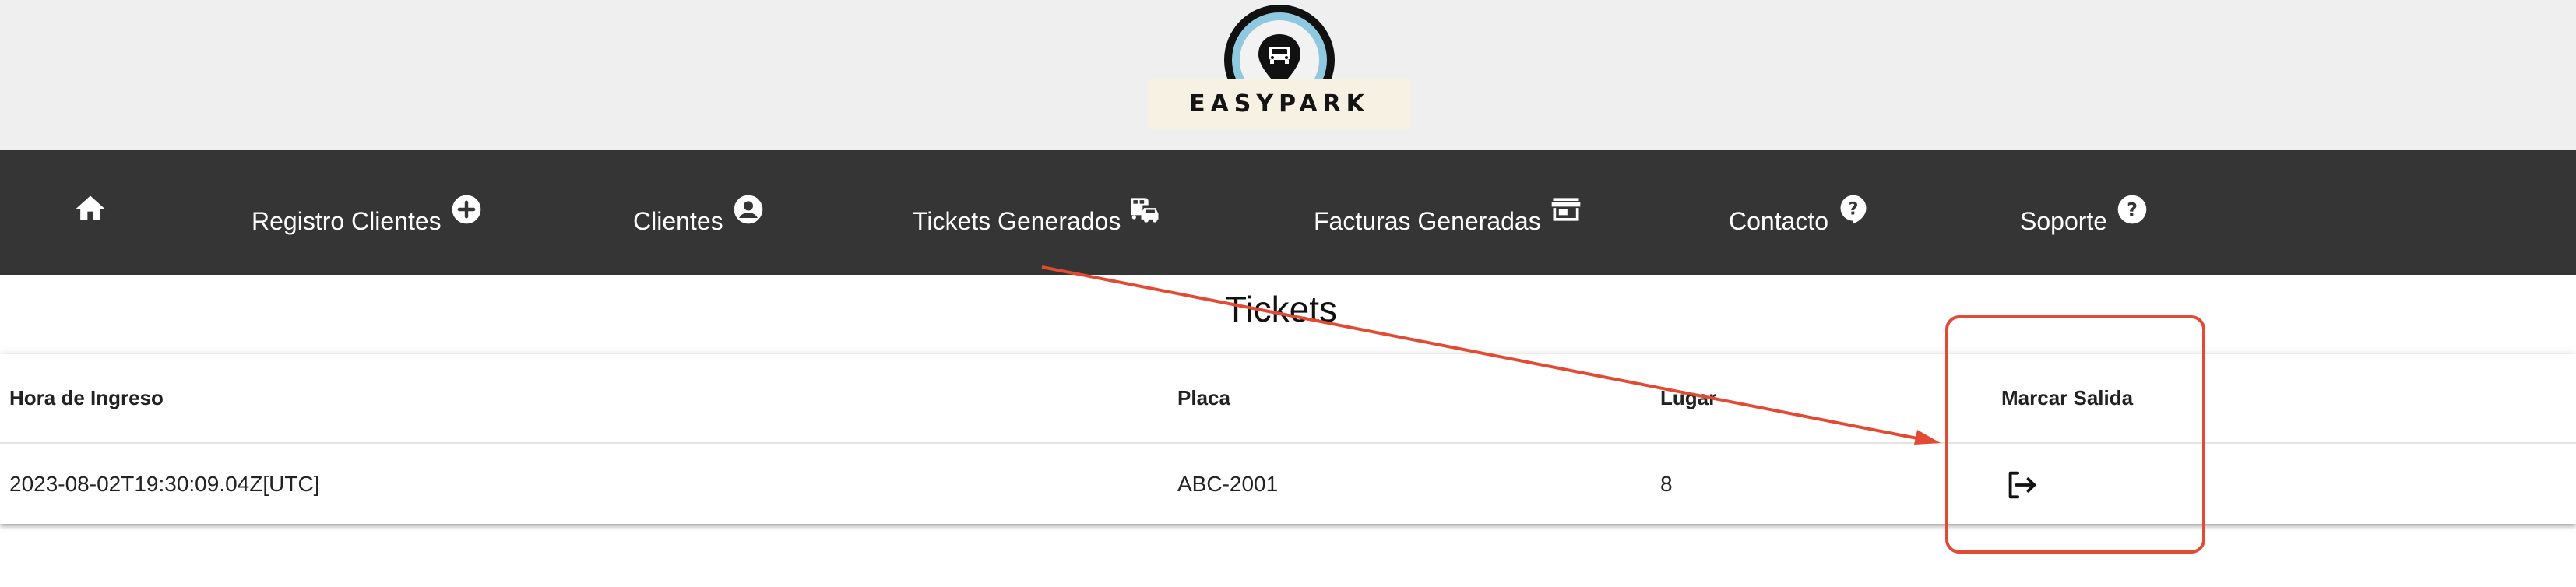  Describe the element at coordinates (164, 484) in the screenshot. I see `cell-hora-ingreso: 2023-08-02T19:30:09.04Z[UTC]` at that location.